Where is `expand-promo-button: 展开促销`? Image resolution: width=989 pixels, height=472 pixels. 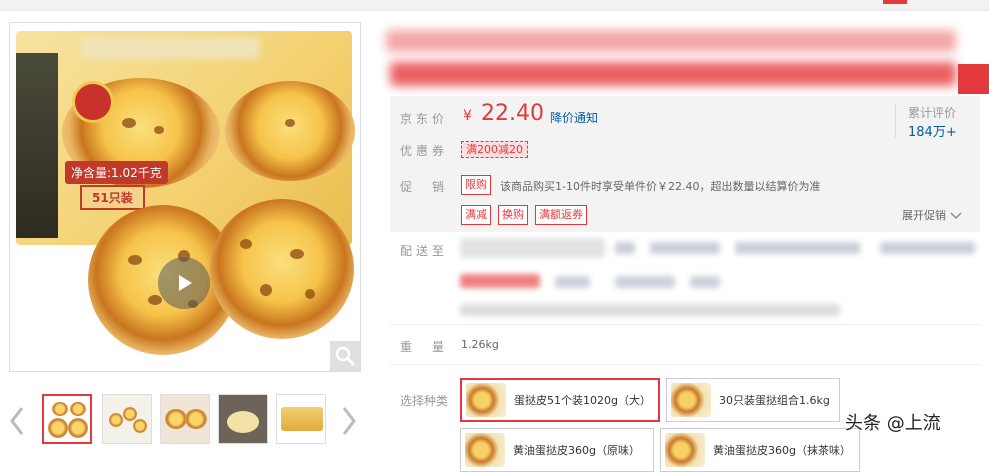 expand-promo-button: 展开促销 is located at coordinates (932, 215).